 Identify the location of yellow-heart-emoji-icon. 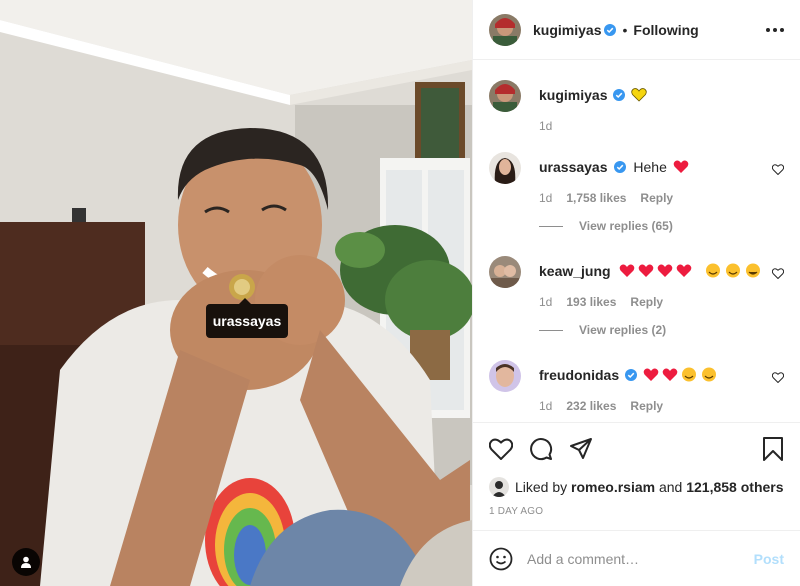
(639, 95).